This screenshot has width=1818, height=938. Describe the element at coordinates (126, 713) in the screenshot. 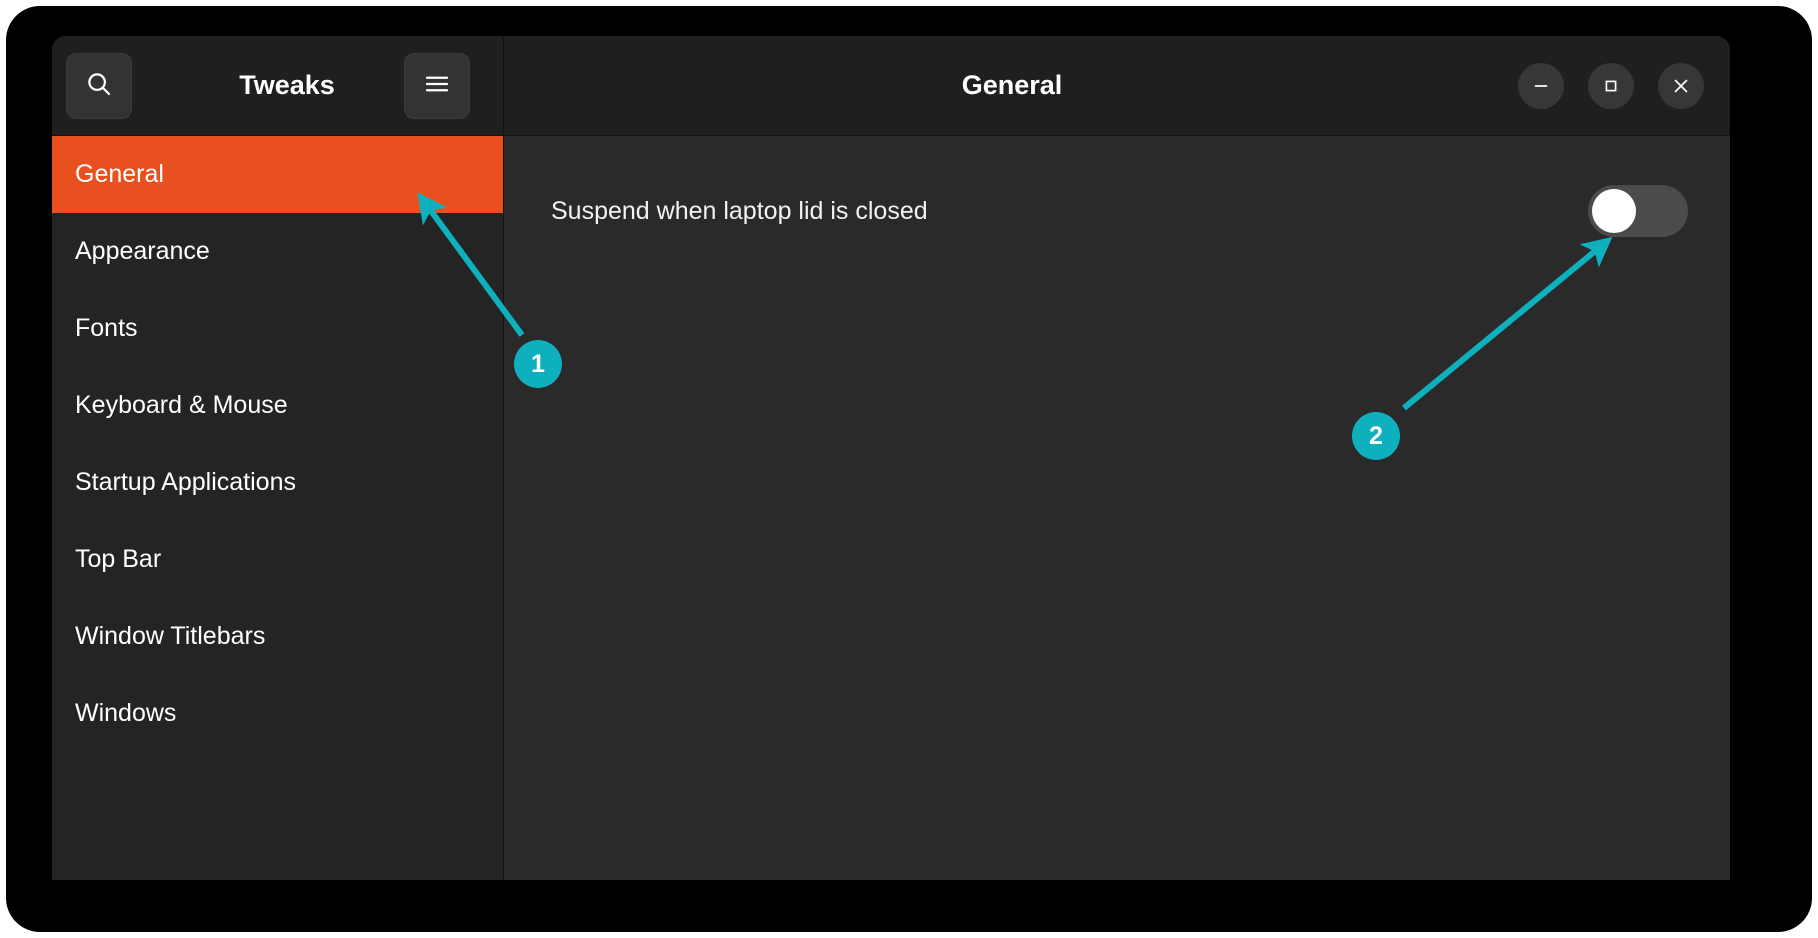

I see `sidebar-item-label: Windows` at that location.